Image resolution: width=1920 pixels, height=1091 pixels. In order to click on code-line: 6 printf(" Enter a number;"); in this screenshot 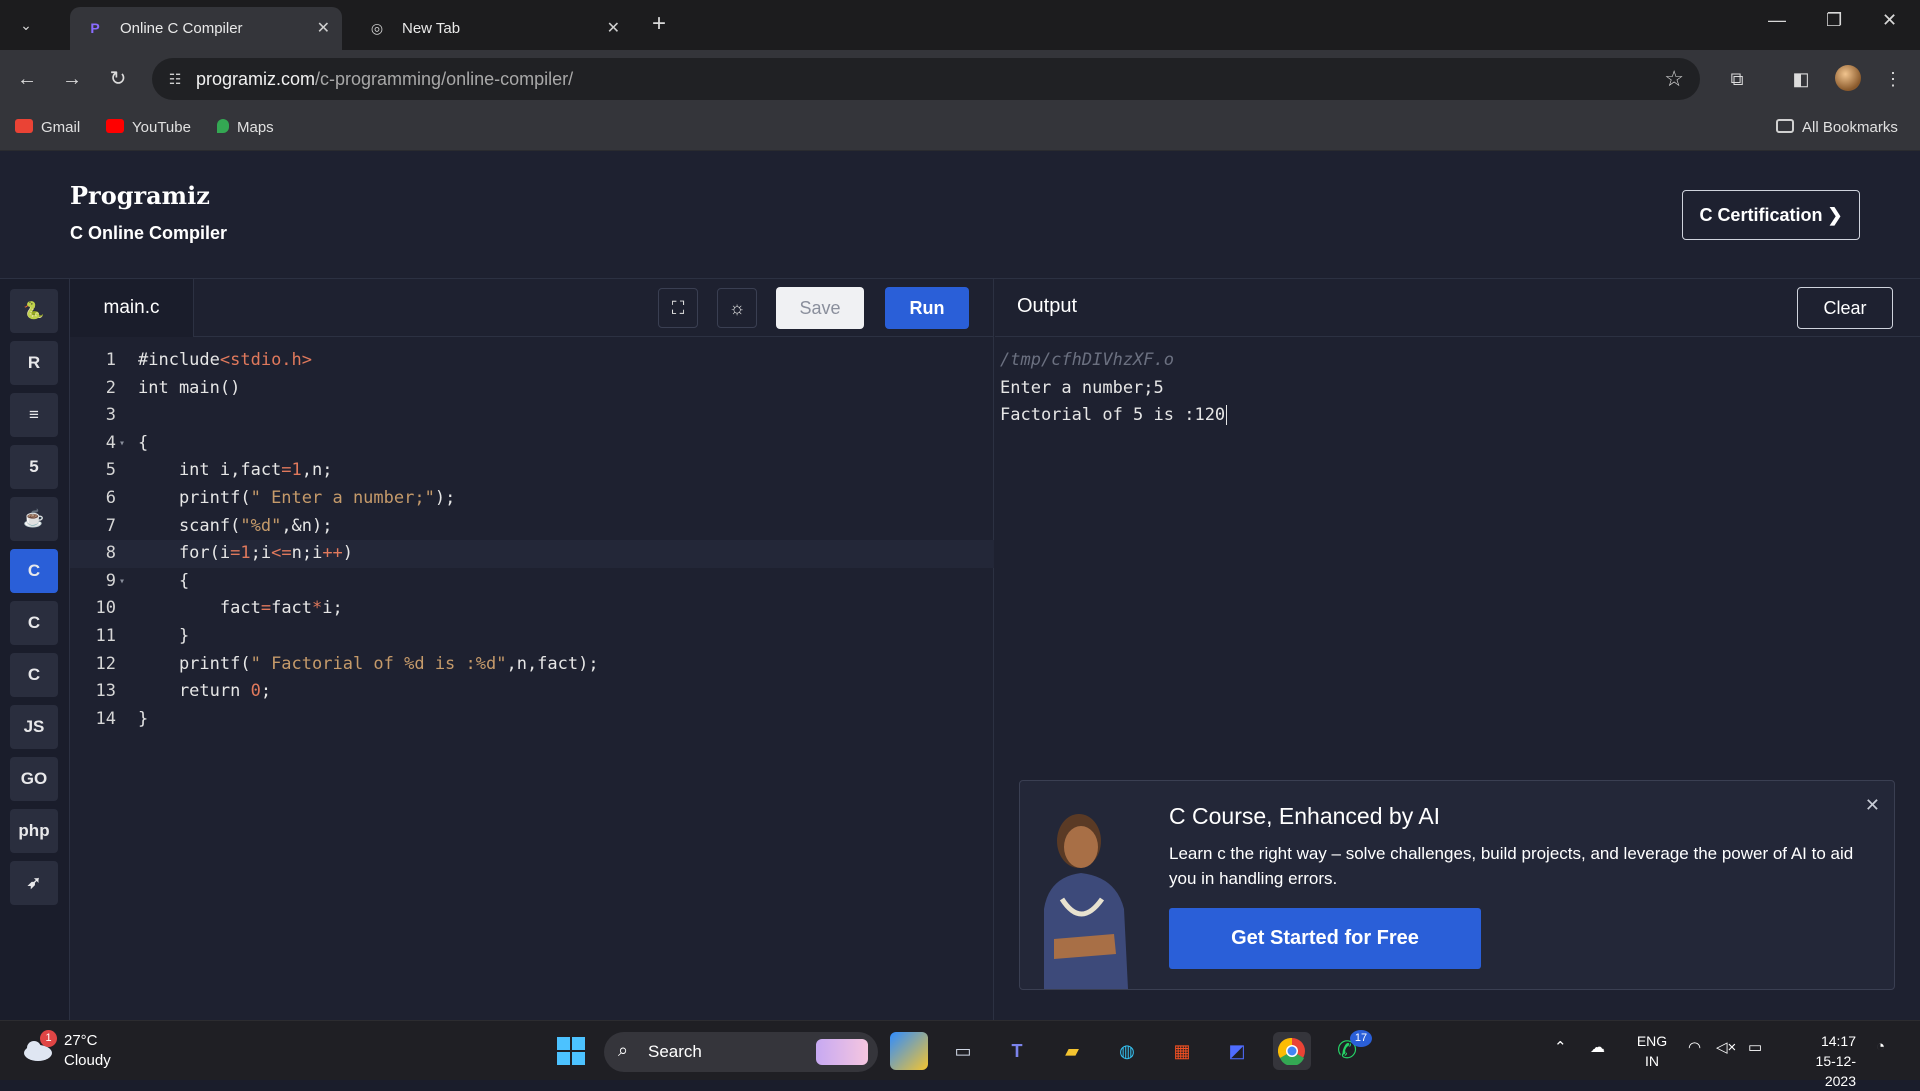, I will do `click(532, 499)`.